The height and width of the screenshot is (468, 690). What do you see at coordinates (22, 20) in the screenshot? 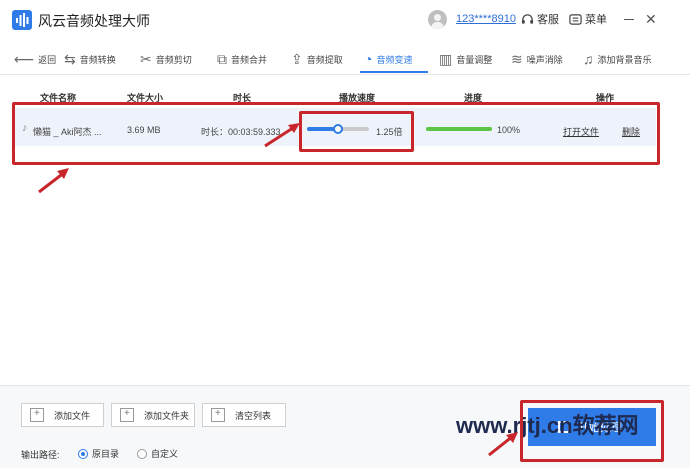
I see `app-logo-icon` at bounding box center [22, 20].